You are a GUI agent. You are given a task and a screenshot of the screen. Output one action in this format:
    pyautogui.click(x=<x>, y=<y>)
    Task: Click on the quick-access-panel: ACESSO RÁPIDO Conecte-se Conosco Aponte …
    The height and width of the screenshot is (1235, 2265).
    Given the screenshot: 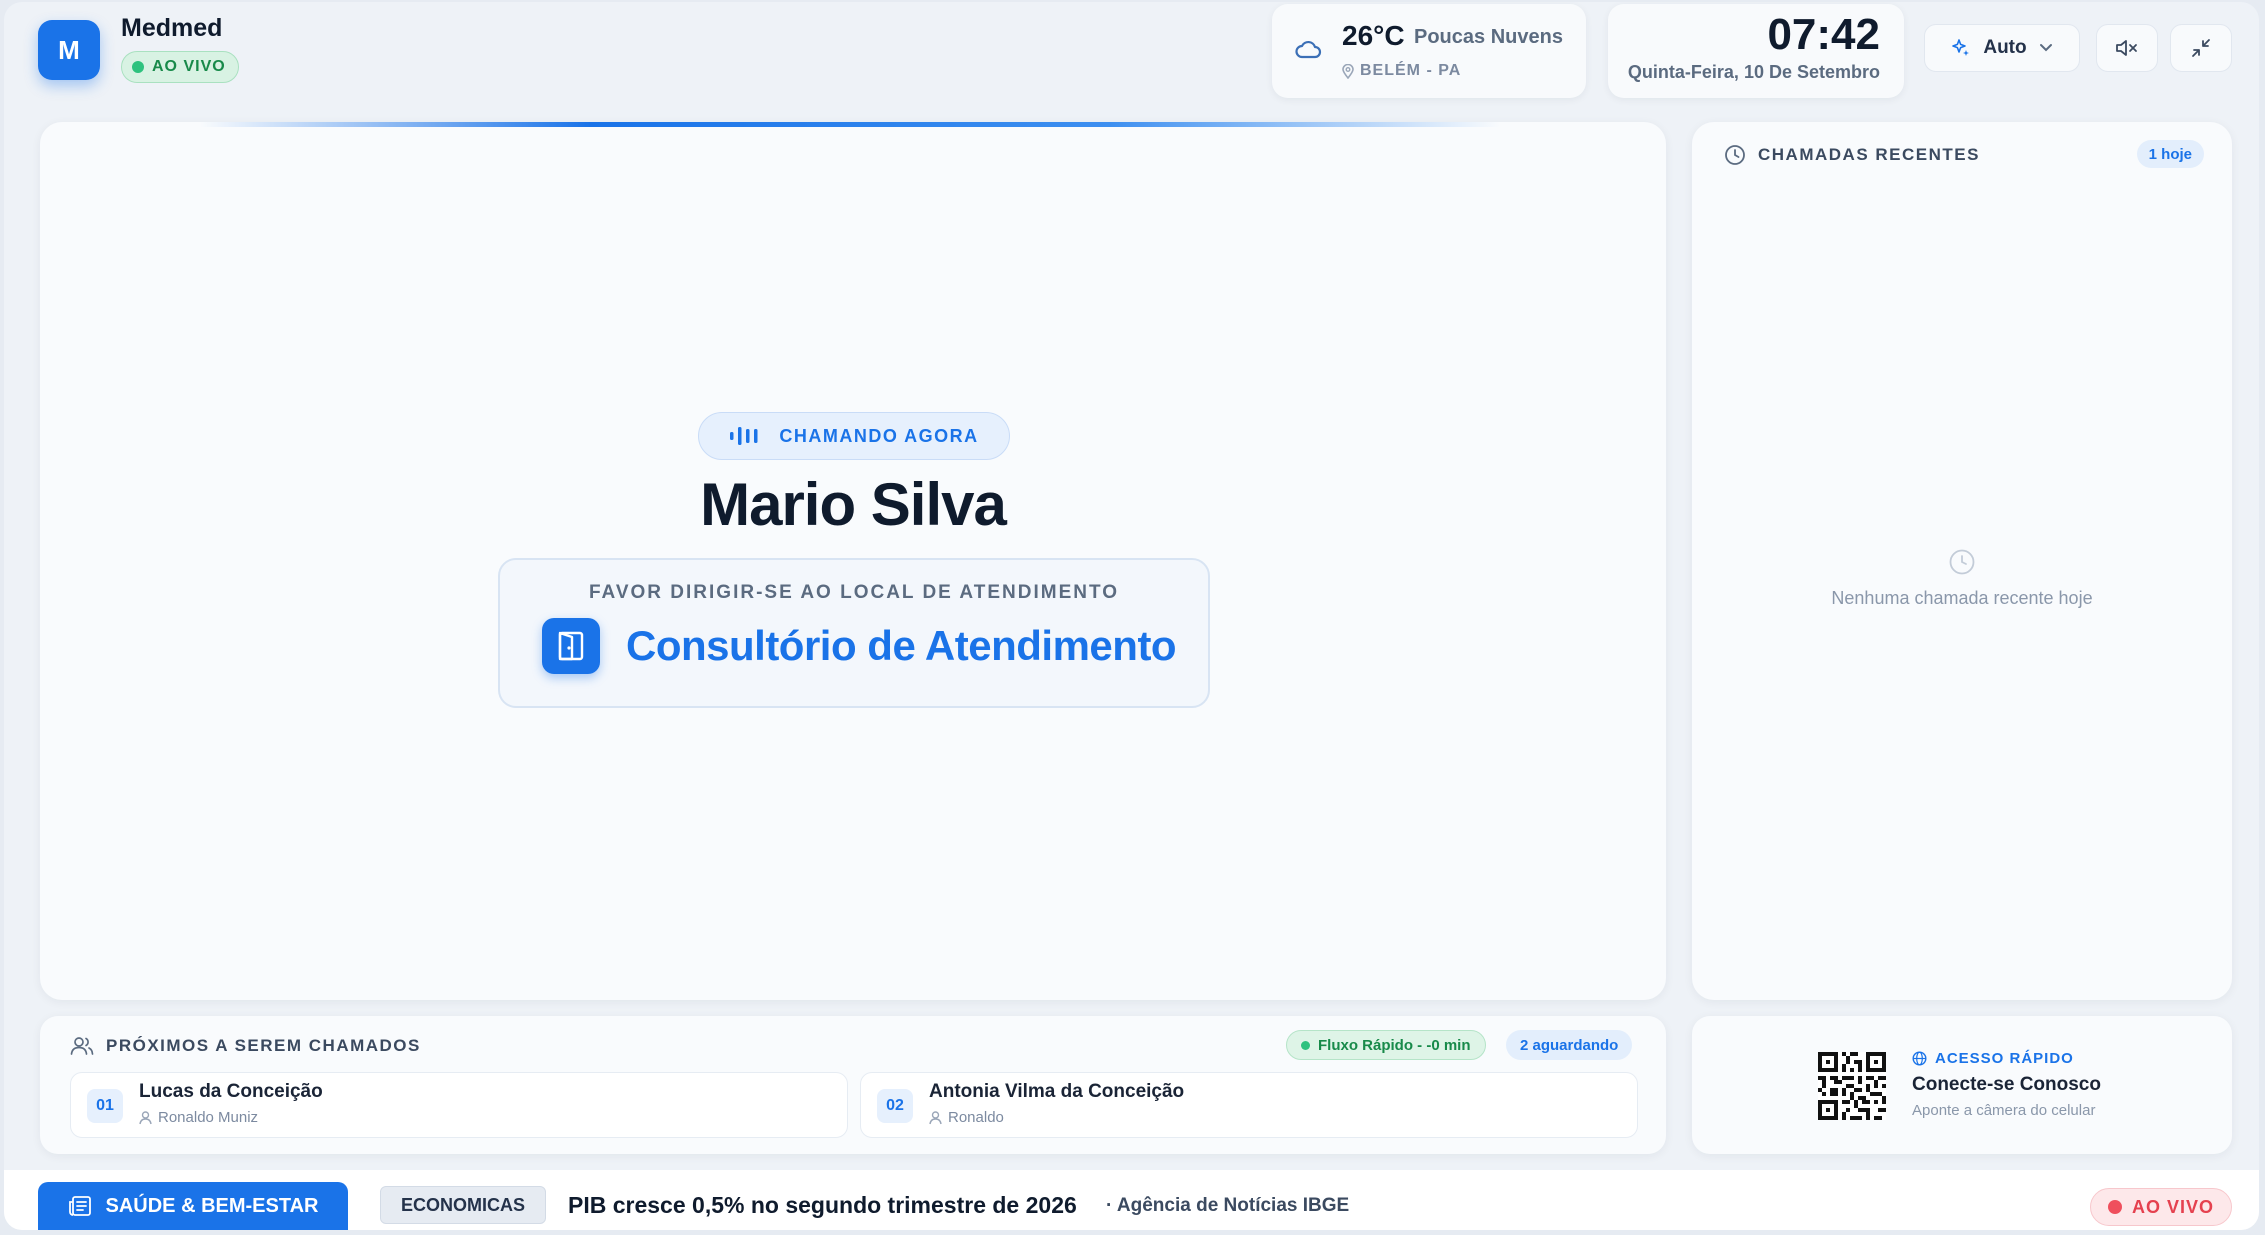 What is the action you would take?
    pyautogui.click(x=1962, y=1085)
    